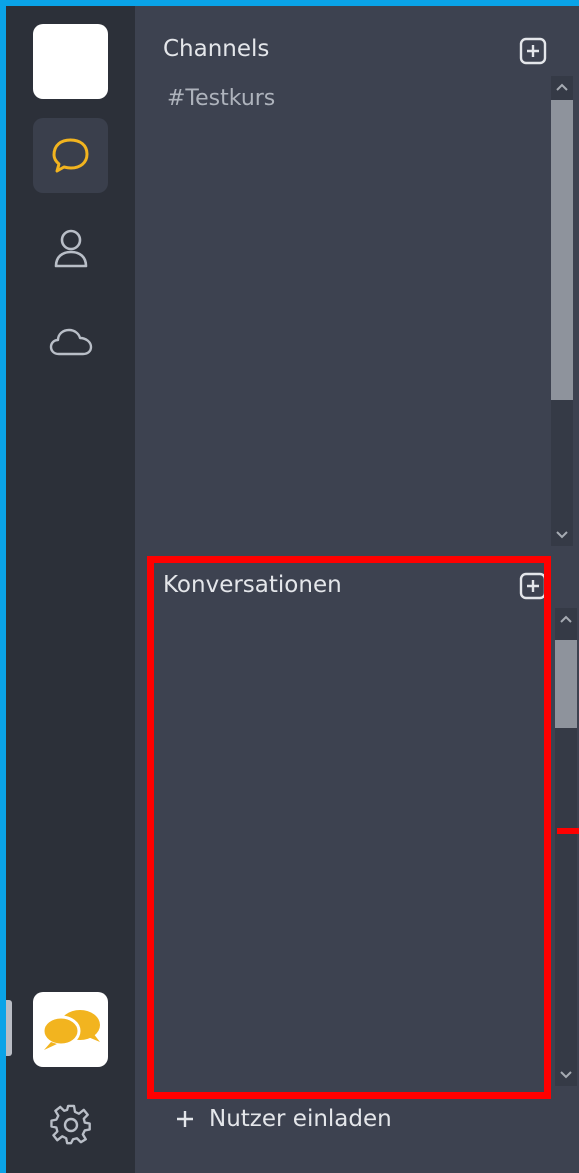 This screenshot has width=579, height=1173. I want to click on rail-handle, so click(9, 1028).